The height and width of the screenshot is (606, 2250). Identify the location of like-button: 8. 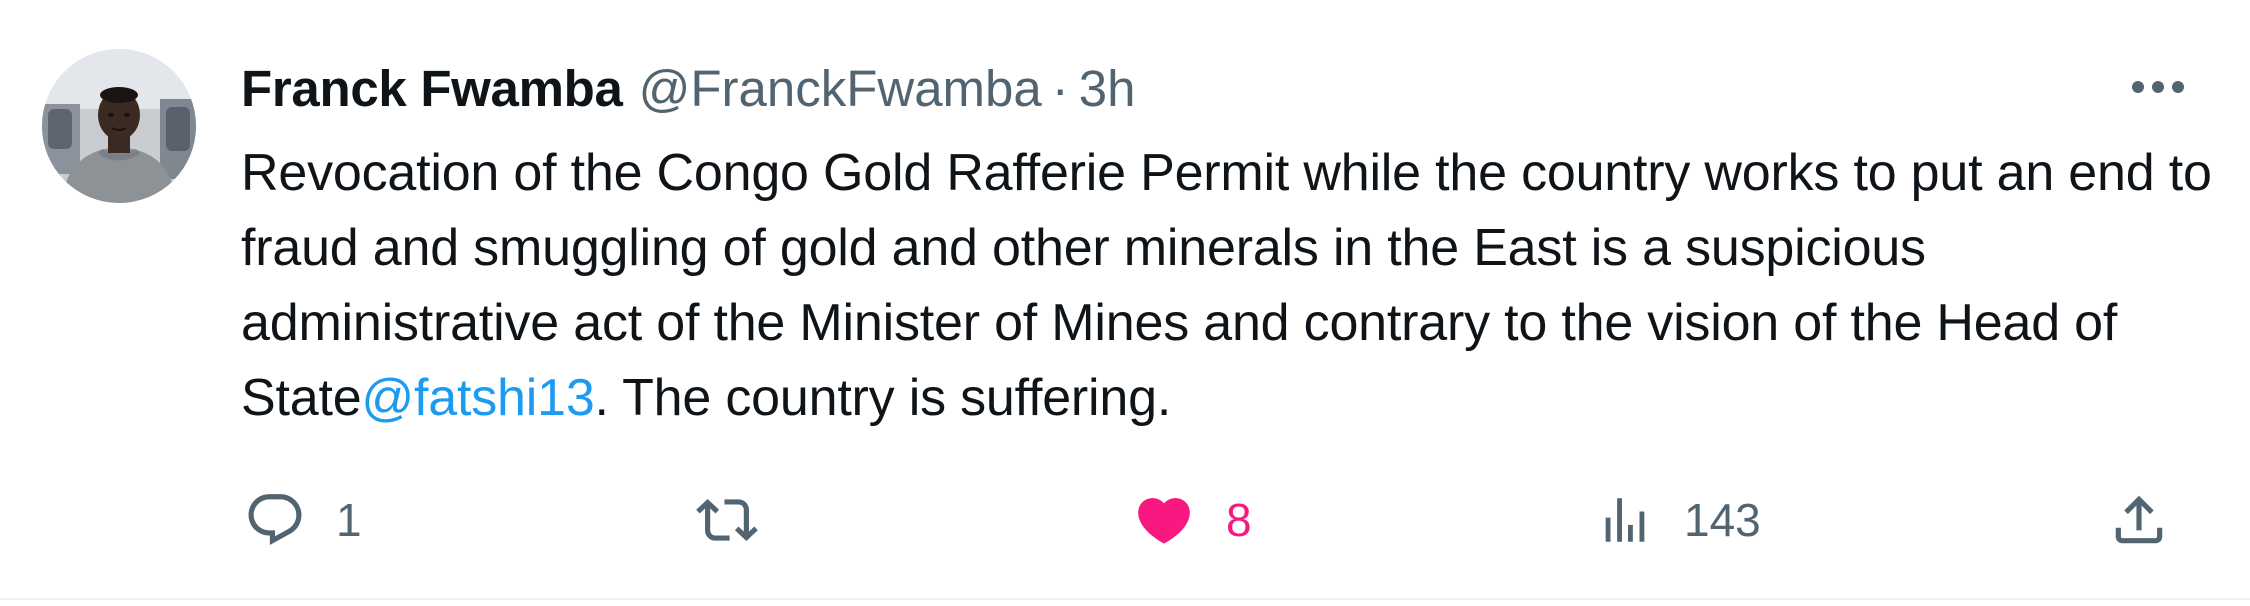
(1192, 520).